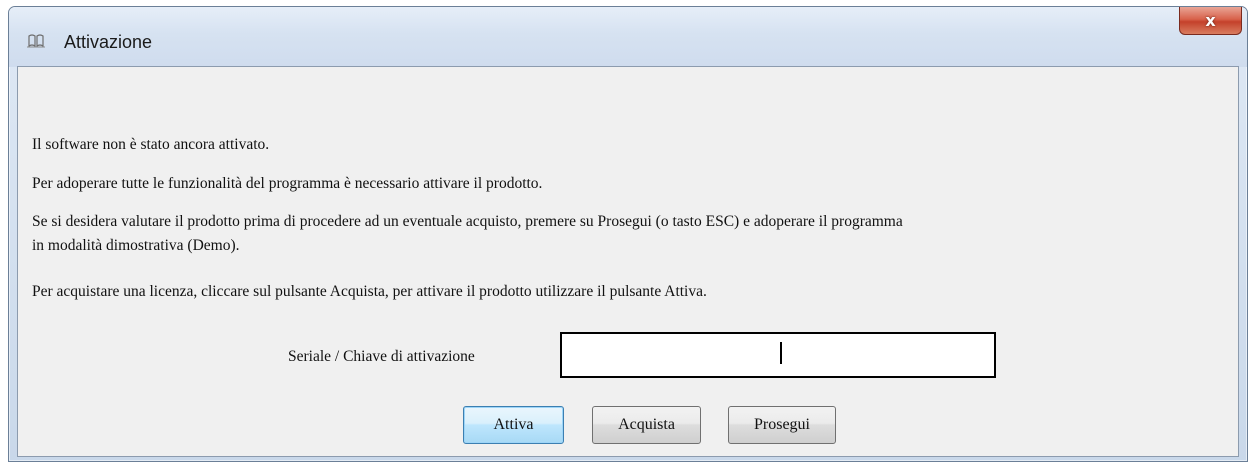 Image resolution: width=1255 pixels, height=466 pixels. What do you see at coordinates (781, 353) in the screenshot?
I see `text-caret` at bounding box center [781, 353].